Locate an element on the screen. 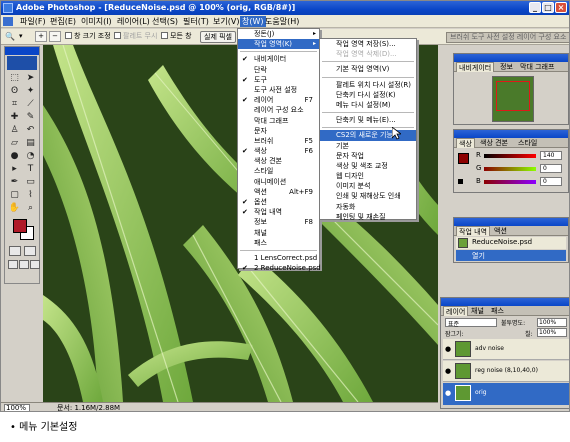  blue-value-field: 0 is located at coordinates (551, 181).